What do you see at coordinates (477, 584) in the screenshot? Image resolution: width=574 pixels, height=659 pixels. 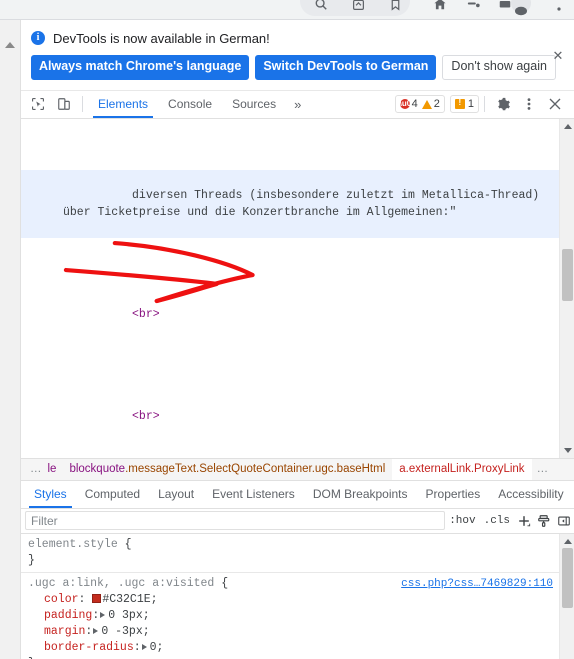 I see `css-source-link: css.php?css…7469829:110` at bounding box center [477, 584].